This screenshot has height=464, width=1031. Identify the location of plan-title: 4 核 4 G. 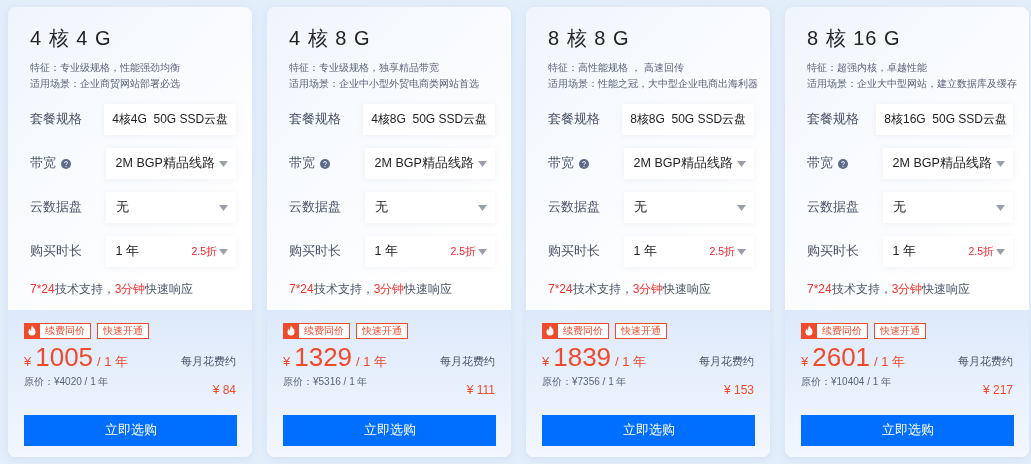
(71, 38).